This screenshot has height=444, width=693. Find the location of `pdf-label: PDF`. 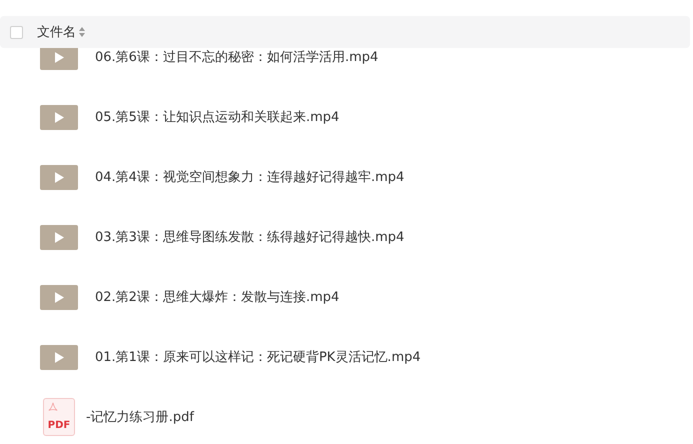

pdf-label: PDF is located at coordinates (59, 426).